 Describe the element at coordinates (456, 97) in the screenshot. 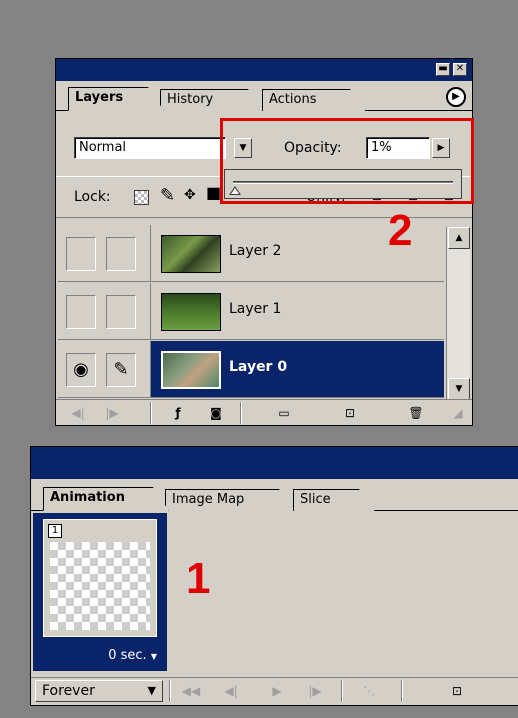

I see `panel-menu-icon: ▶` at that location.